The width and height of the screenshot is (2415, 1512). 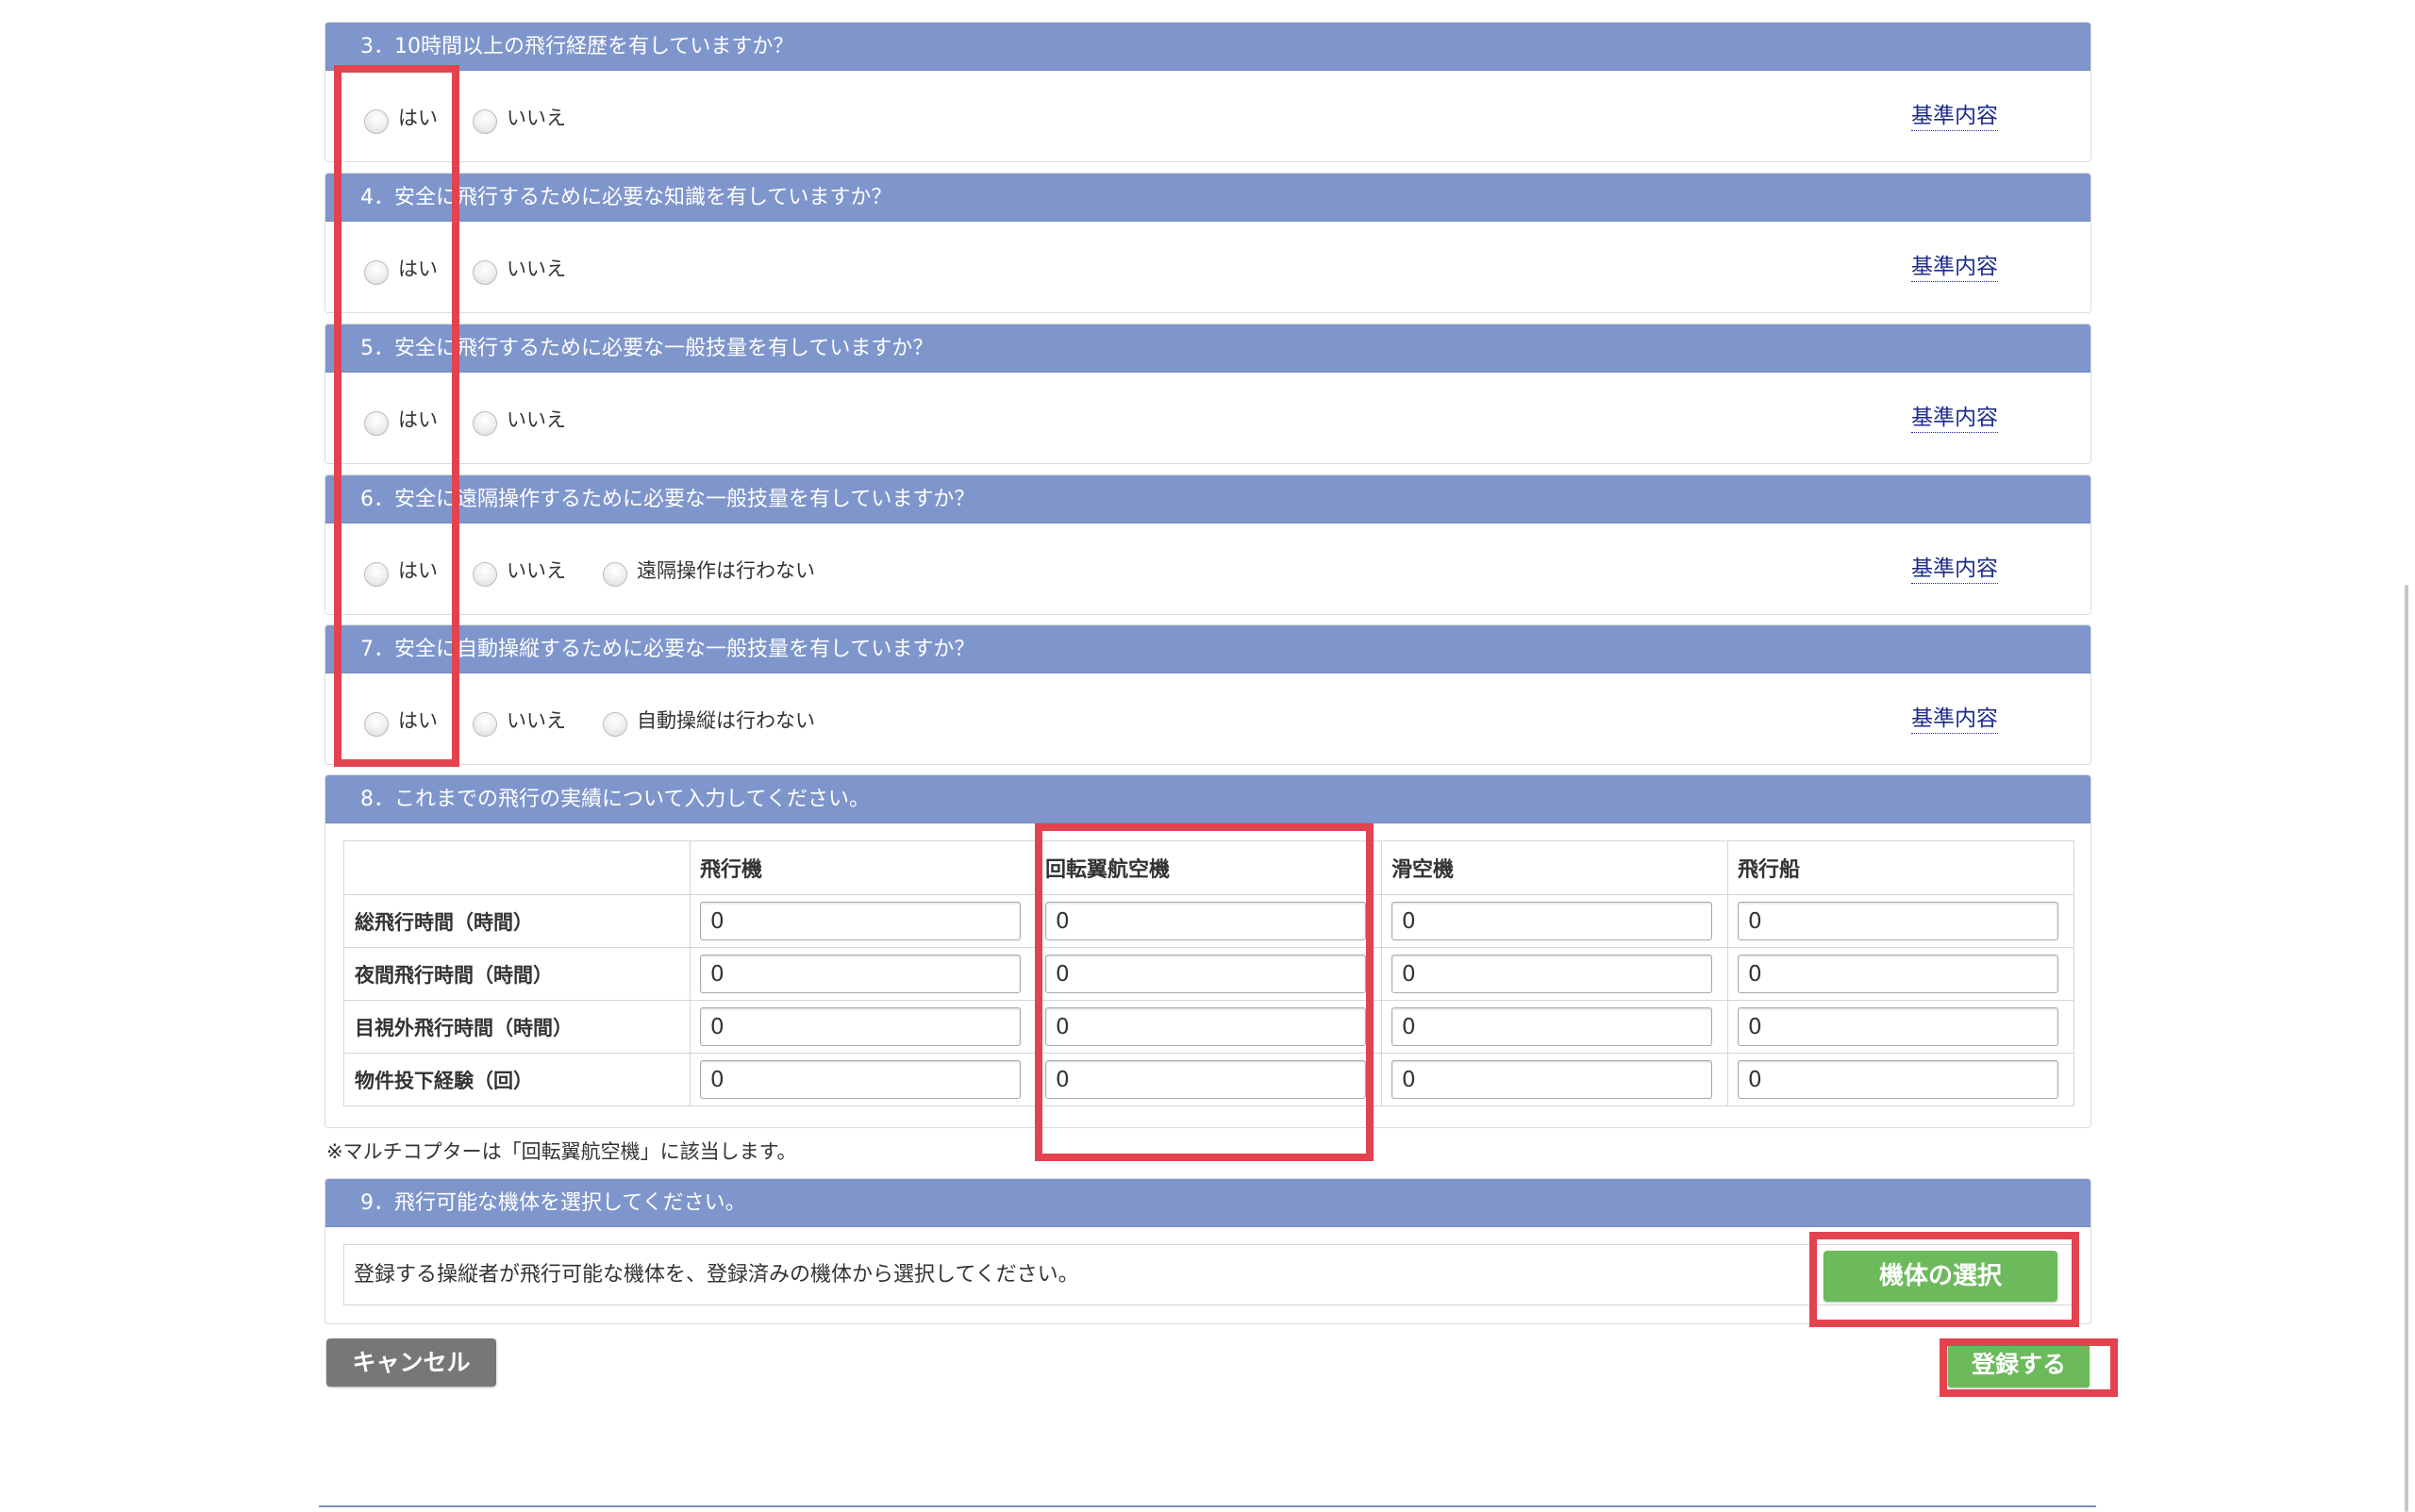 I want to click on column-header-rotorcraft: 回転翼航空機, so click(x=1209, y=867).